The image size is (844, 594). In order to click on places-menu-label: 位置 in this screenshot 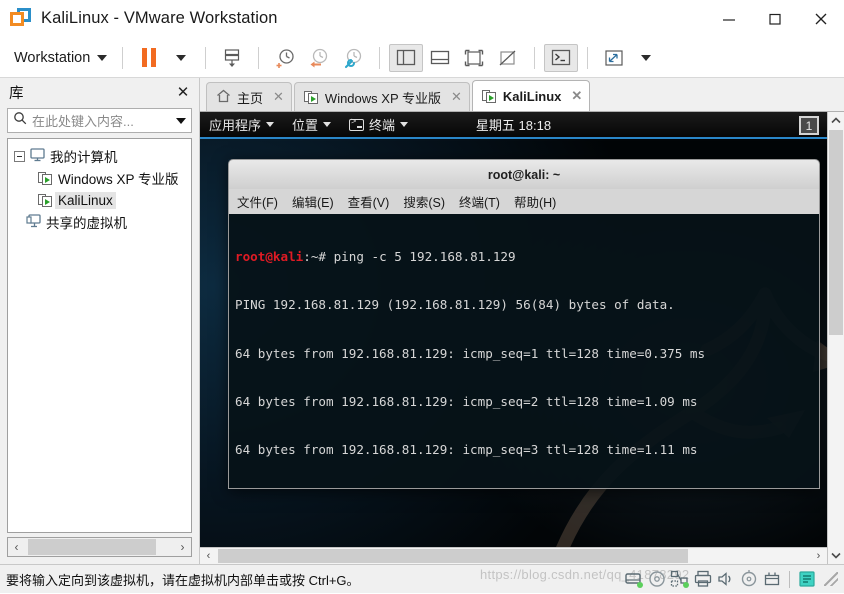, I will do `click(305, 124)`.